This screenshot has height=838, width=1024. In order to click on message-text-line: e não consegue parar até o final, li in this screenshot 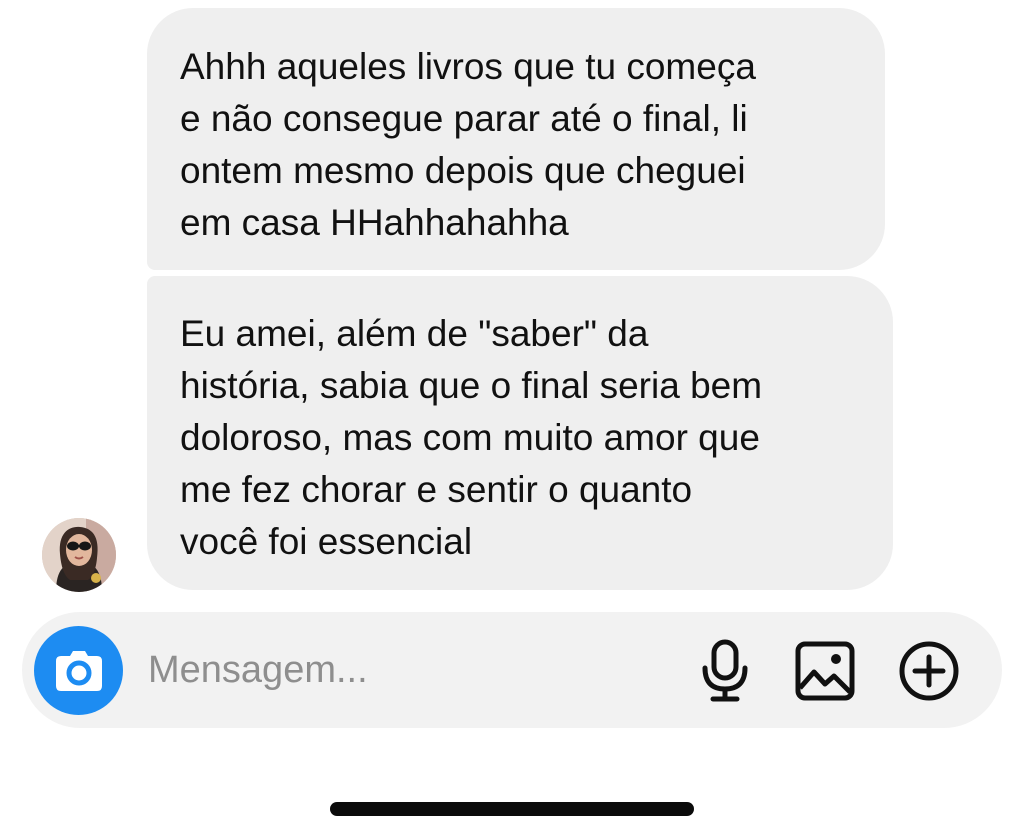, I will do `click(464, 118)`.